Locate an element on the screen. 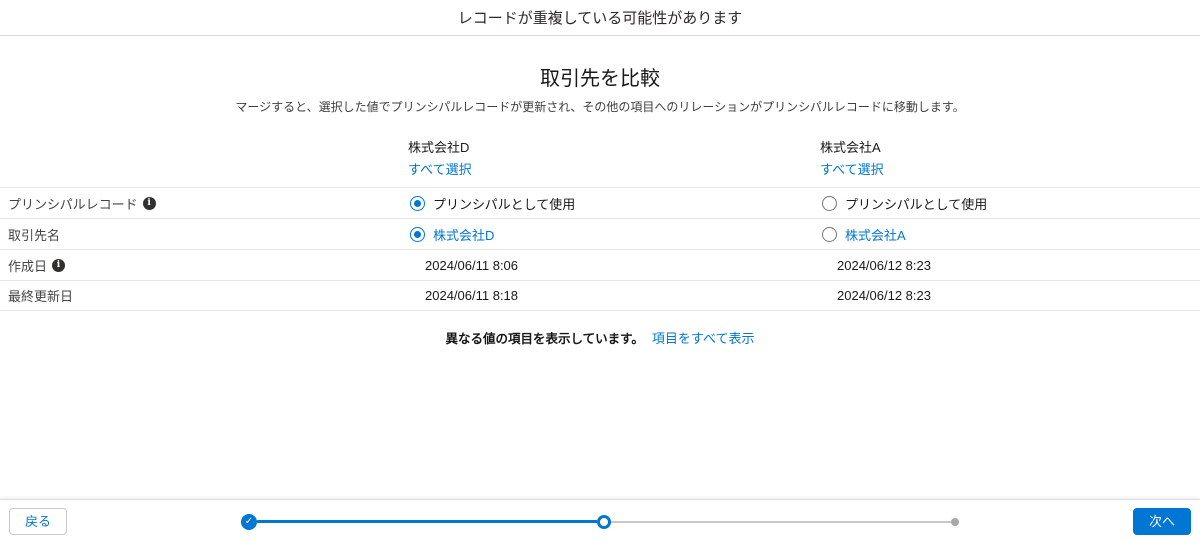 This screenshot has height=543, width=1200. account-link-right: 株式会社A is located at coordinates (875, 234).